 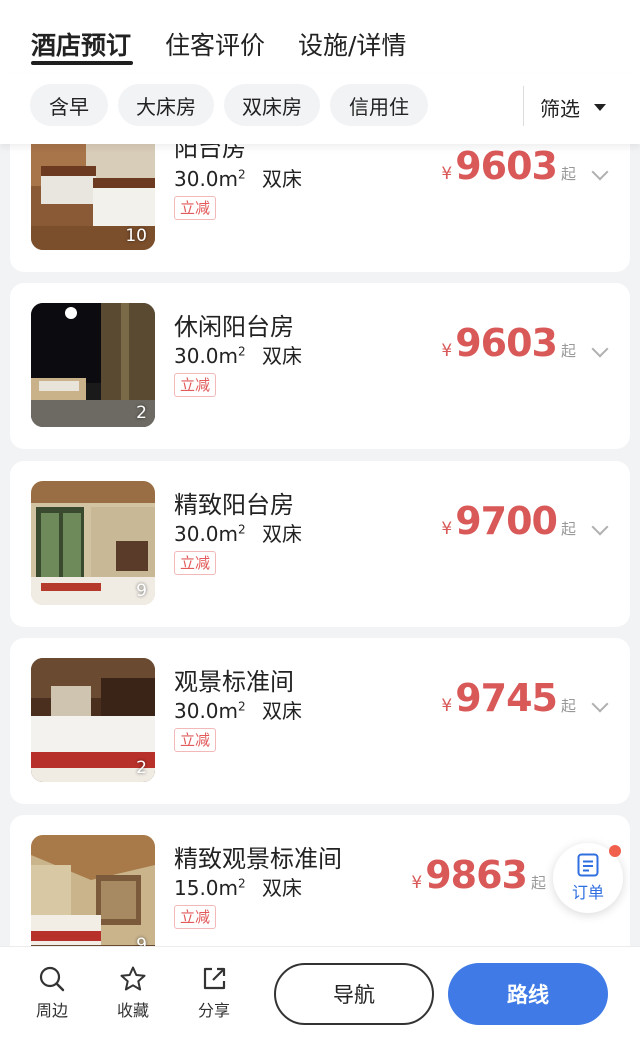 What do you see at coordinates (234, 682) in the screenshot?
I see `room-name: 观景标准间` at bounding box center [234, 682].